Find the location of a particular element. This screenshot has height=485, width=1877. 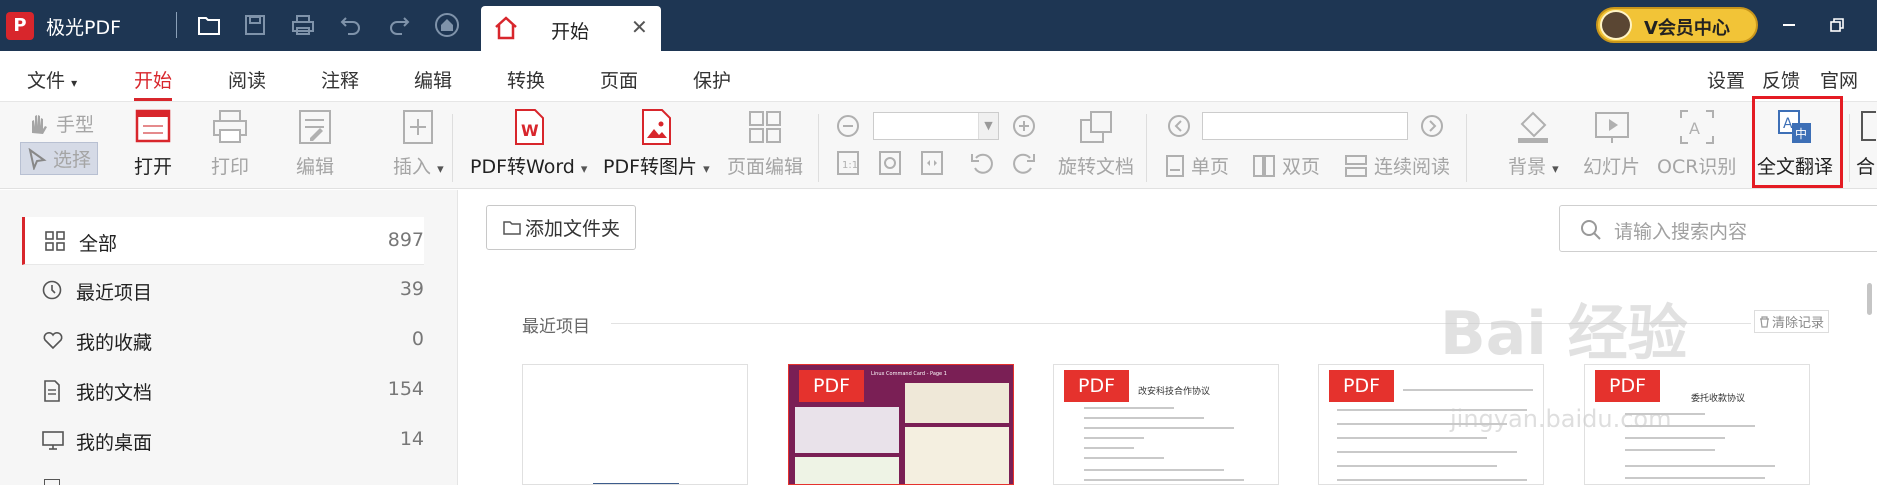

recent-file-card is located at coordinates (635, 424).